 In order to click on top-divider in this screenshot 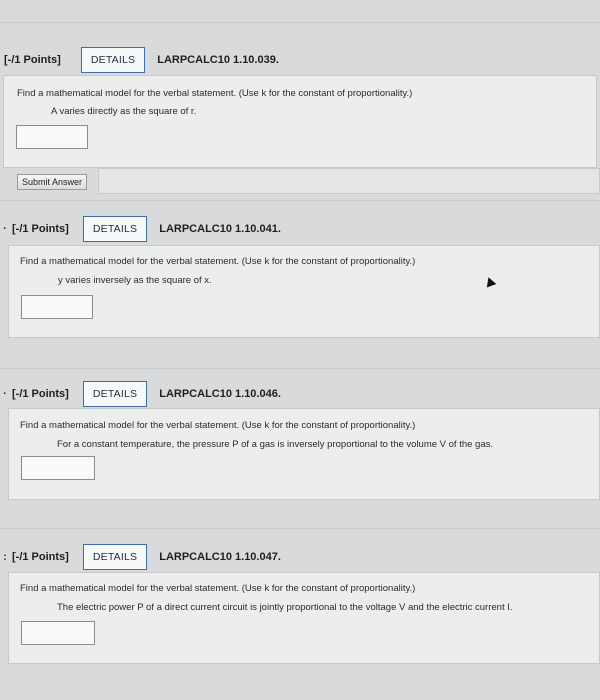, I will do `click(300, 22)`.